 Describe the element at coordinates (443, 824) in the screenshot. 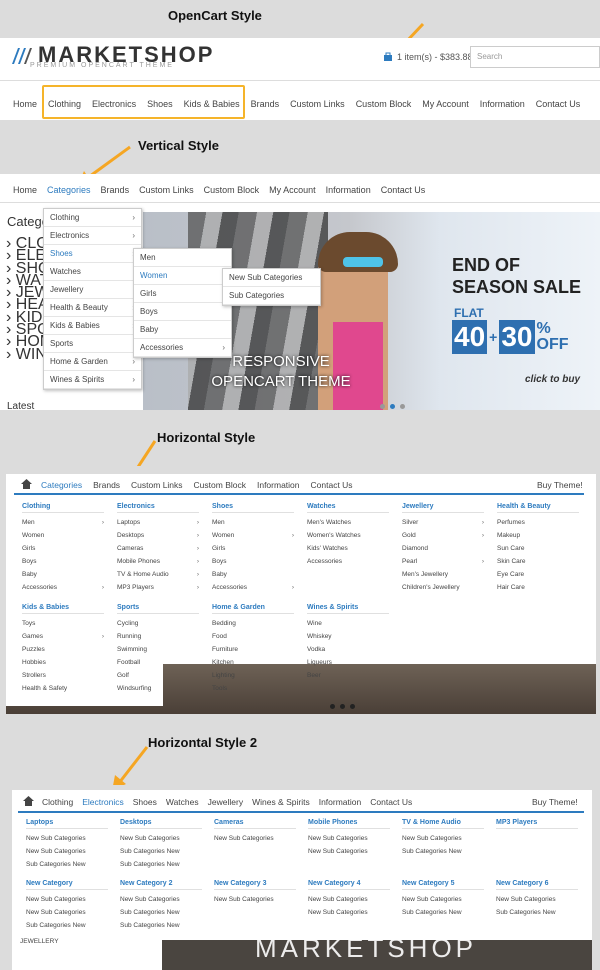

I see `mega-heading: TV & Home Audio` at that location.